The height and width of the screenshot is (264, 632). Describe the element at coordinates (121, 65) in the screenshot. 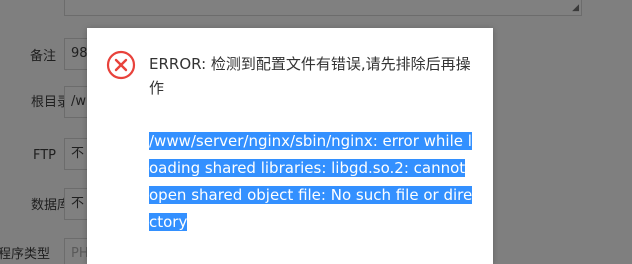

I see `error-circle-icon` at that location.